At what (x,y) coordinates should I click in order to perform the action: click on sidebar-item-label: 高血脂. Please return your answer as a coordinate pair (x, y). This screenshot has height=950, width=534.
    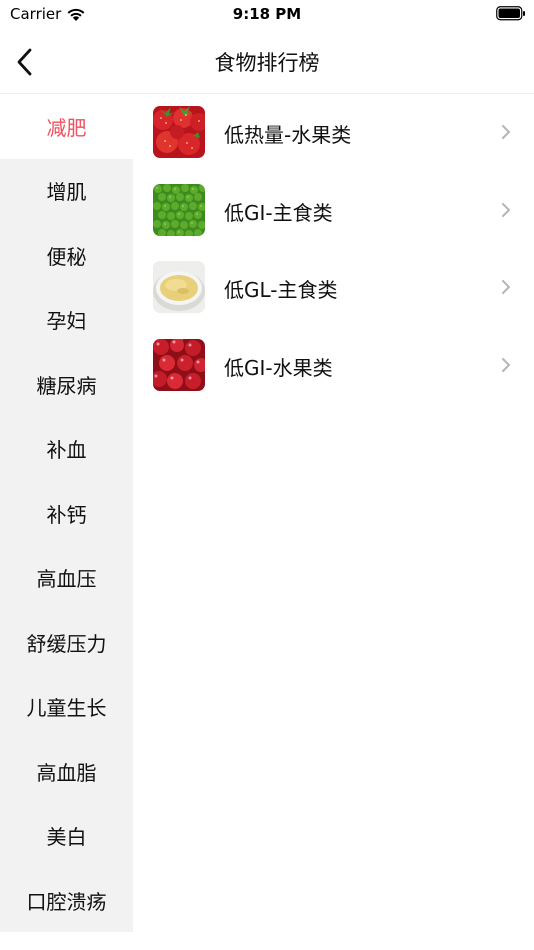
    Looking at the image, I should click on (66, 772).